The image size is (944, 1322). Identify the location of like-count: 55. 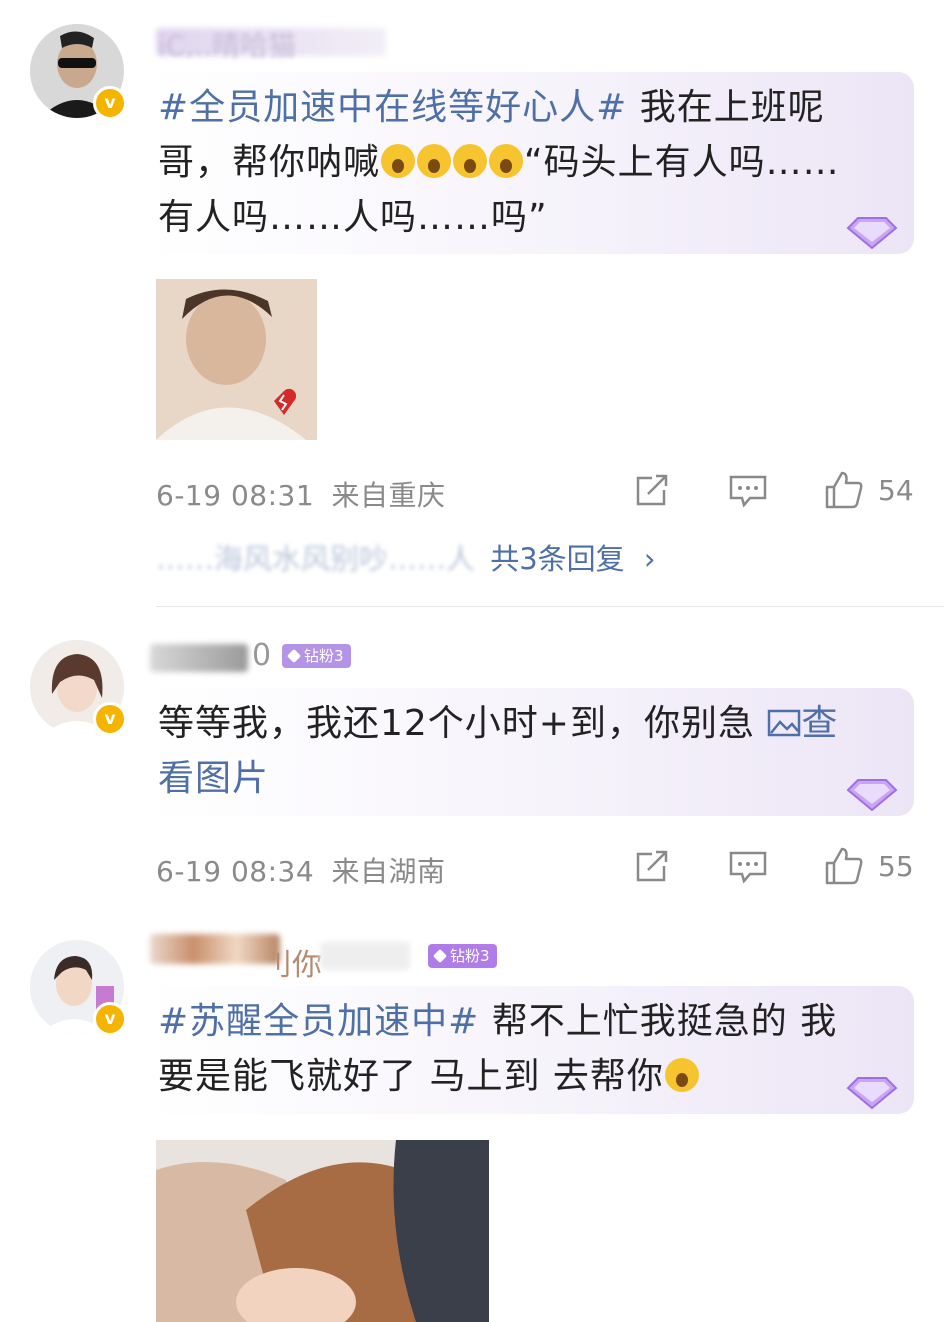
(896, 866).